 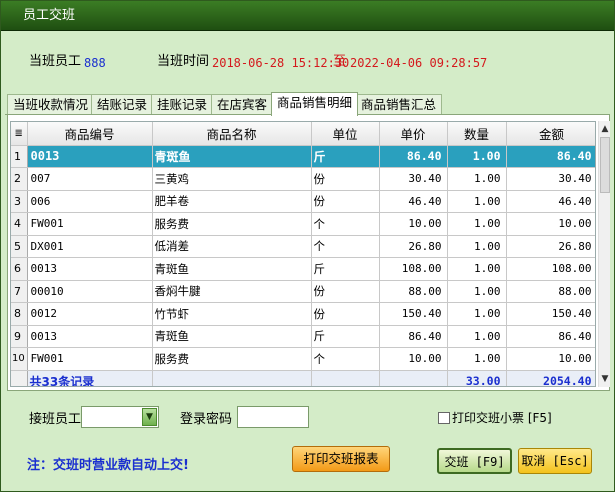 I want to click on table-row: 1 0013 青斑鱼 斤 86.40 1.00 86.40, so click(x=303, y=156).